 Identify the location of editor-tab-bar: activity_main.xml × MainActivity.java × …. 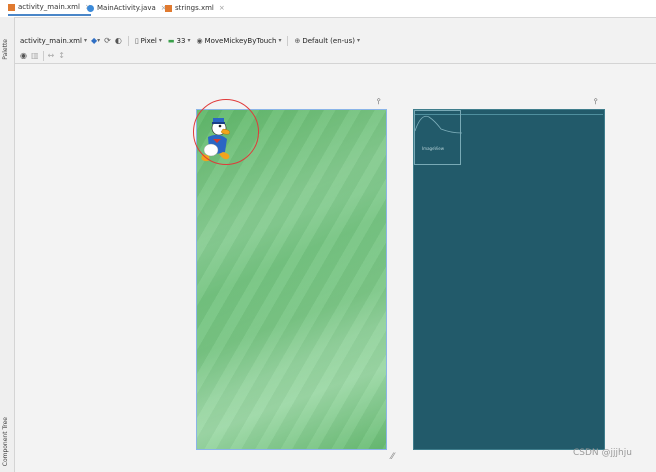
(328, 9).